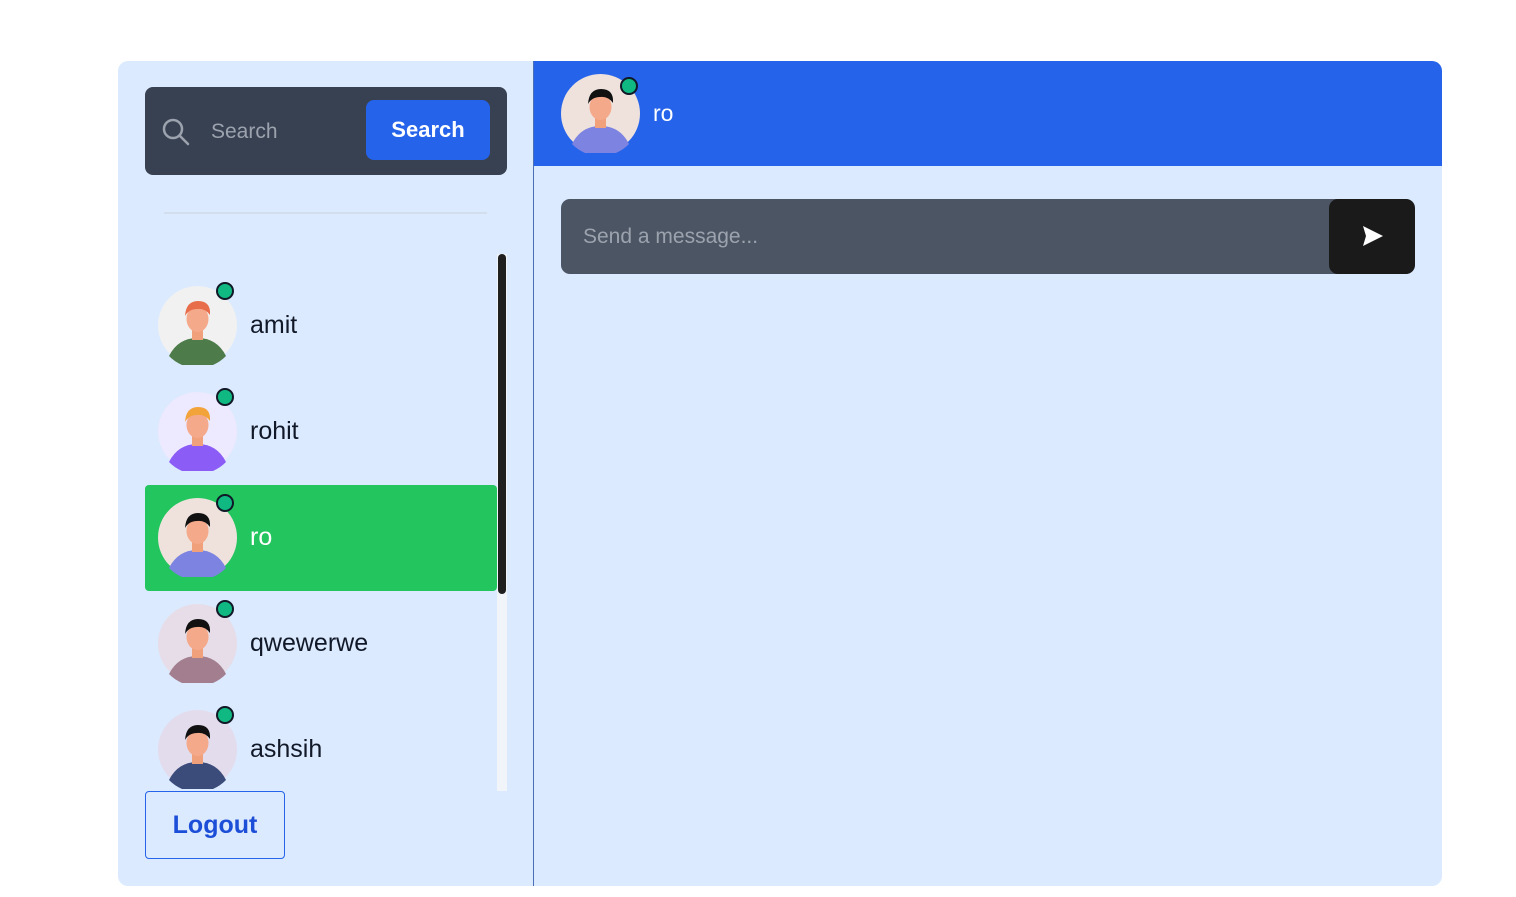 This screenshot has height=897, width=1516. What do you see at coordinates (321, 538) in the screenshot?
I see `conversation-item: ro` at bounding box center [321, 538].